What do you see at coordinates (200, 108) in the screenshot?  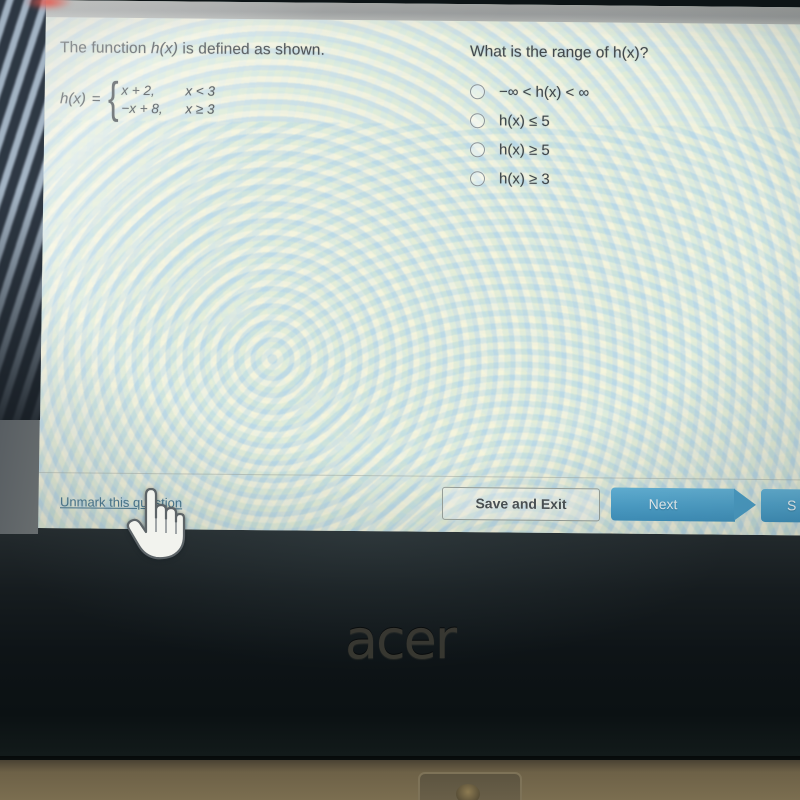 I see `piece-condition: x ≥ 3` at bounding box center [200, 108].